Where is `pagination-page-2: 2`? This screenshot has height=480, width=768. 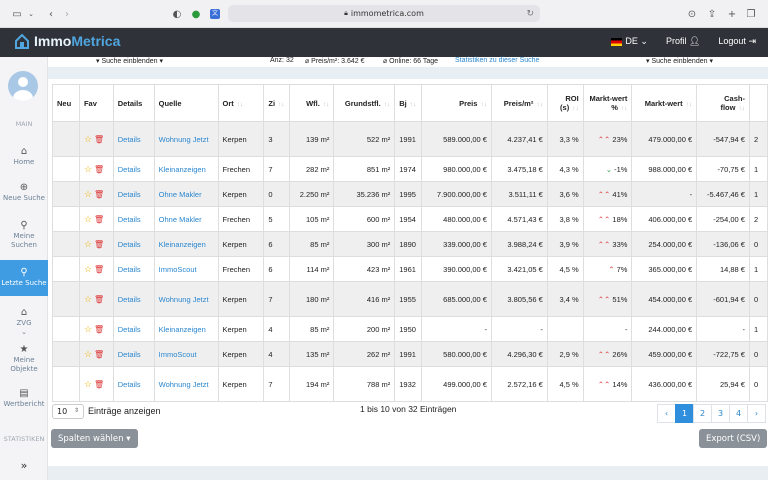
pagination-page-2: 2 is located at coordinates (702, 413).